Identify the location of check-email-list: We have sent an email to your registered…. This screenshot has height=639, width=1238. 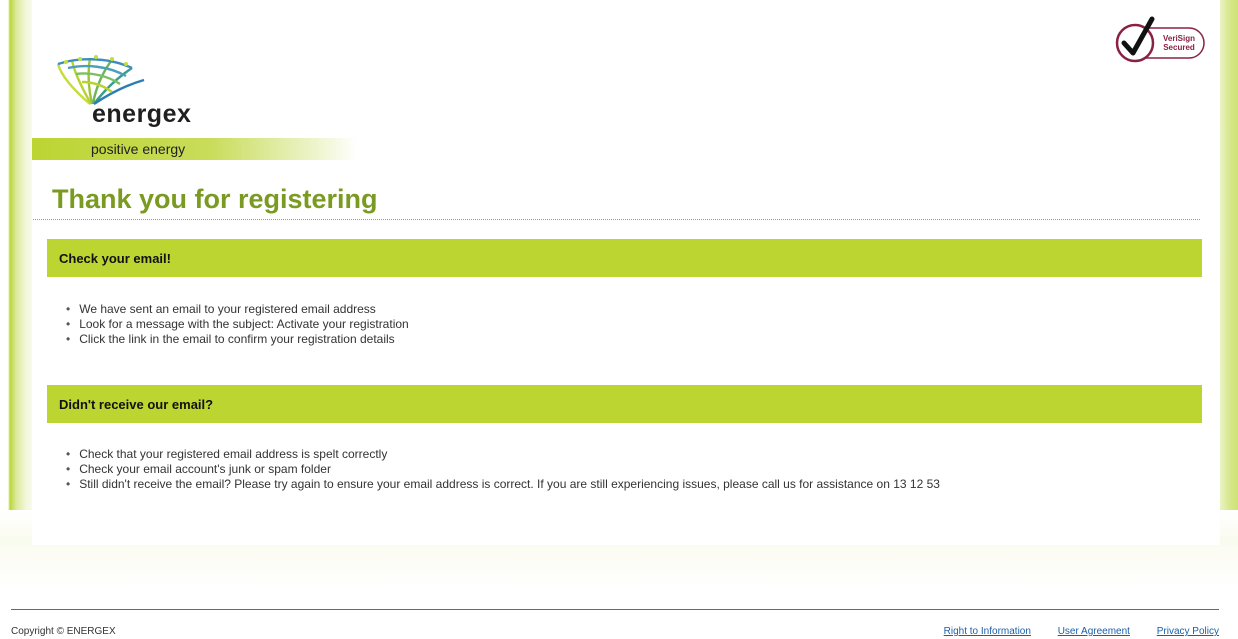
(237, 324).